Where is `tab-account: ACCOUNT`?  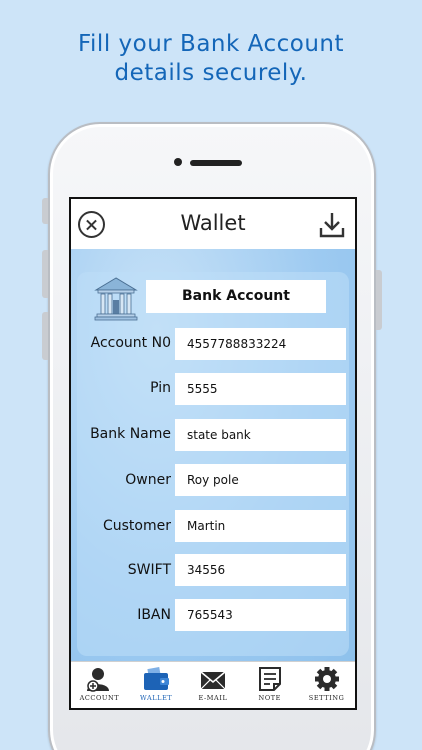 tab-account: ACCOUNT is located at coordinates (99, 685).